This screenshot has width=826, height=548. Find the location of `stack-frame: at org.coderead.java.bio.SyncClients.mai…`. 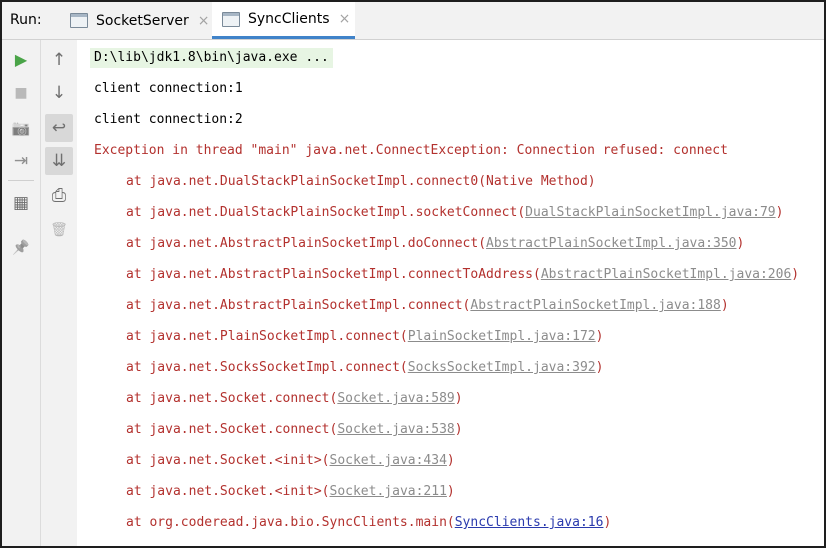

stack-frame: at org.coderead.java.bio.SyncClients.mai… is located at coordinates (368, 523).